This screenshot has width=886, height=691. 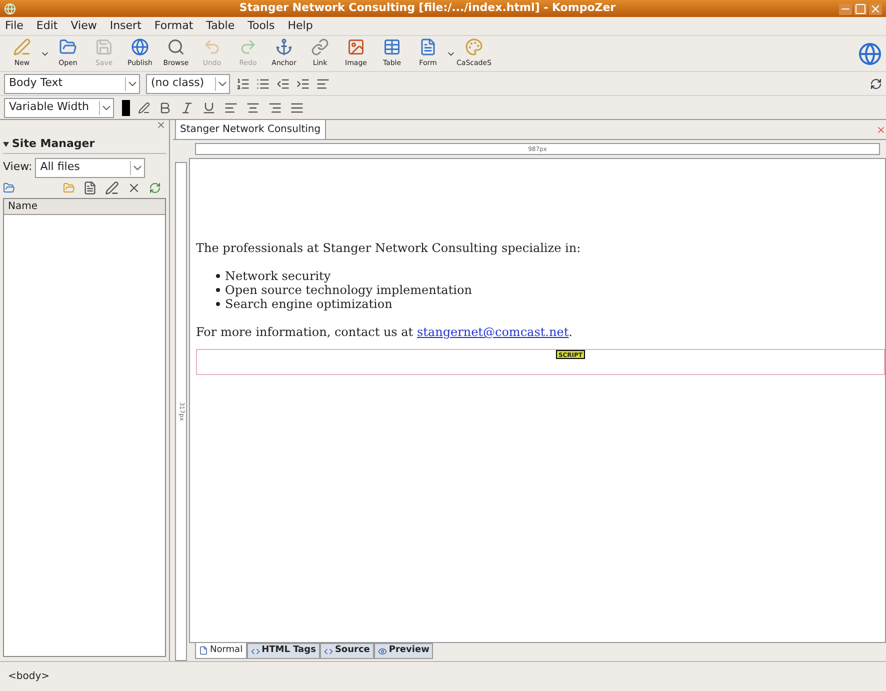 What do you see at coordinates (90, 168) in the screenshot?
I see `view-dropdown: All files` at bounding box center [90, 168].